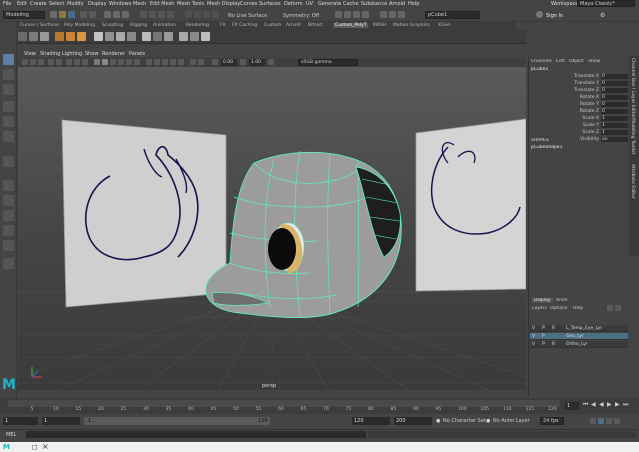 The height and width of the screenshot is (452, 639). I want to click on layer-row: V P R L_Temp_Eye_Lyr, so click(579, 328).